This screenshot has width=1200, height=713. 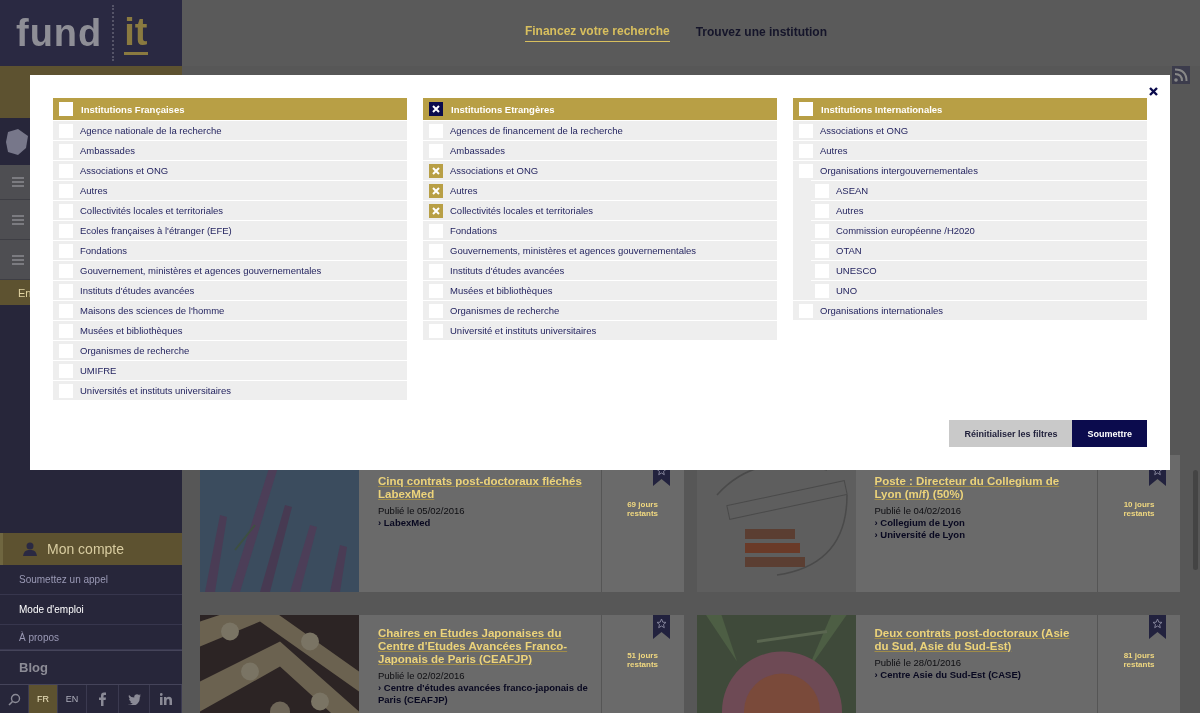 What do you see at coordinates (422, 676) in the screenshot?
I see `publish-date: Publié le 02/02/2016` at bounding box center [422, 676].